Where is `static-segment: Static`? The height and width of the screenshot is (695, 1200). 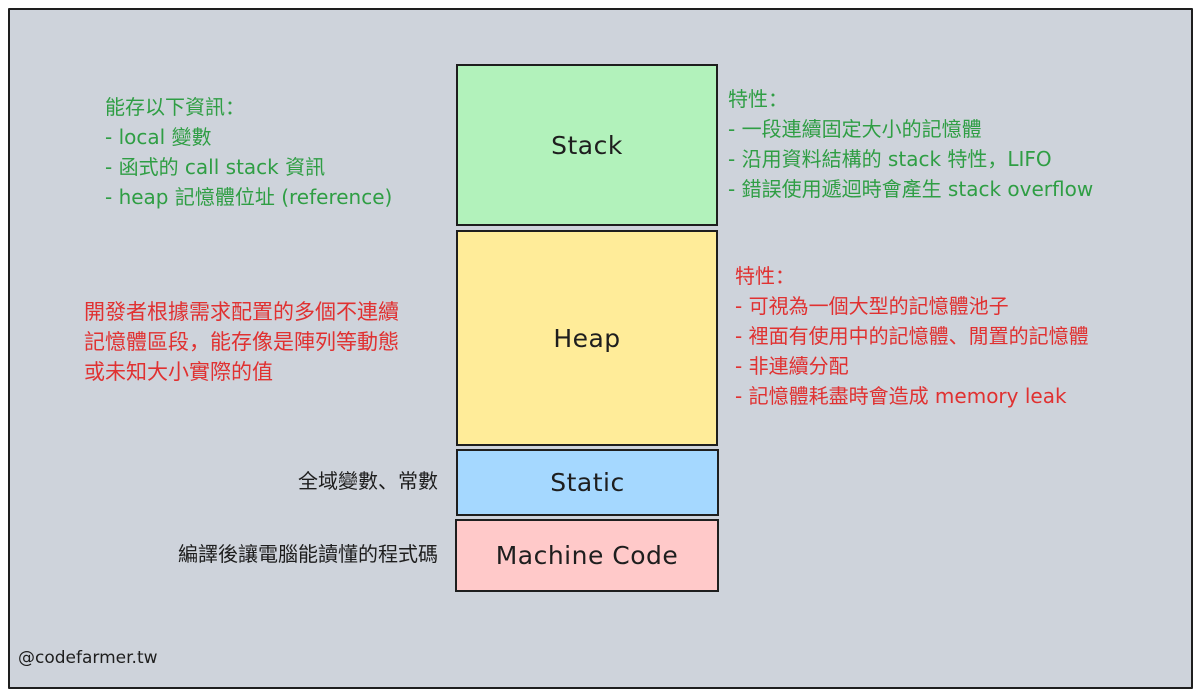
static-segment: Static is located at coordinates (587, 482).